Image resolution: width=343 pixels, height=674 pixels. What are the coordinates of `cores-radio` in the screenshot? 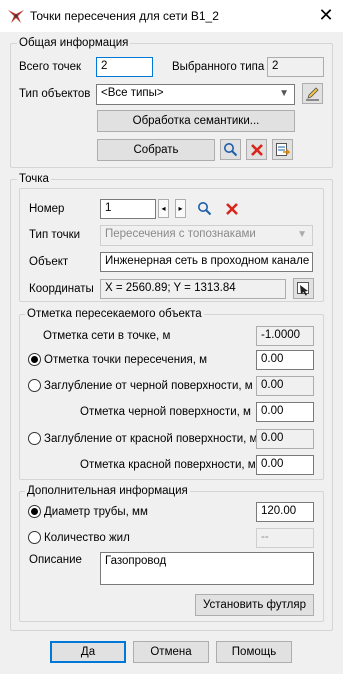 It's located at (34, 537).